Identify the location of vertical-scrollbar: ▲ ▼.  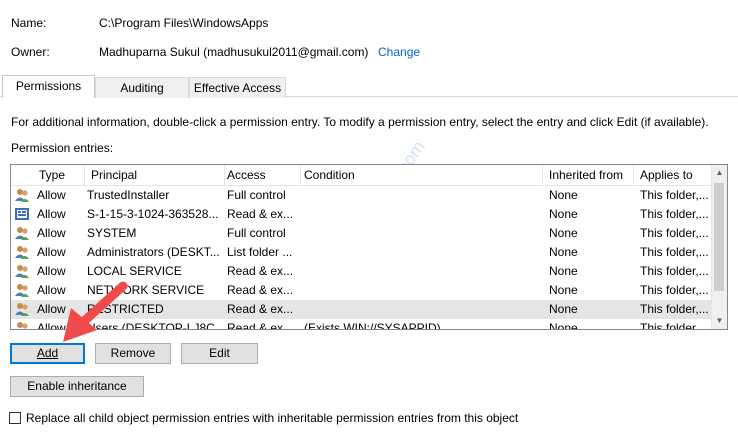
(719, 247).